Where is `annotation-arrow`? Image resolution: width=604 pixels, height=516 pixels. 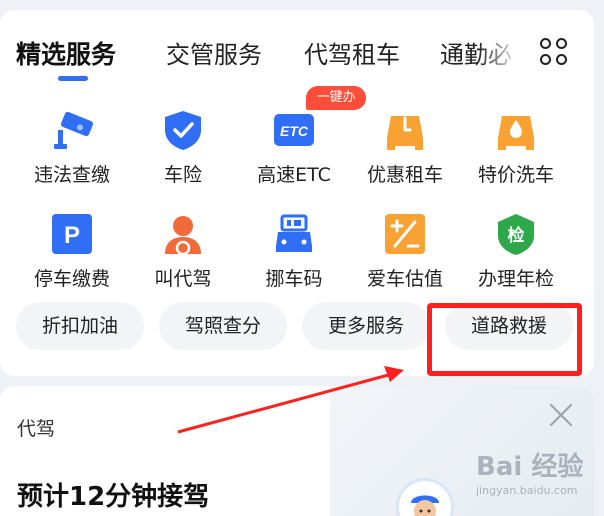
annotation-arrow is located at coordinates (290, 400).